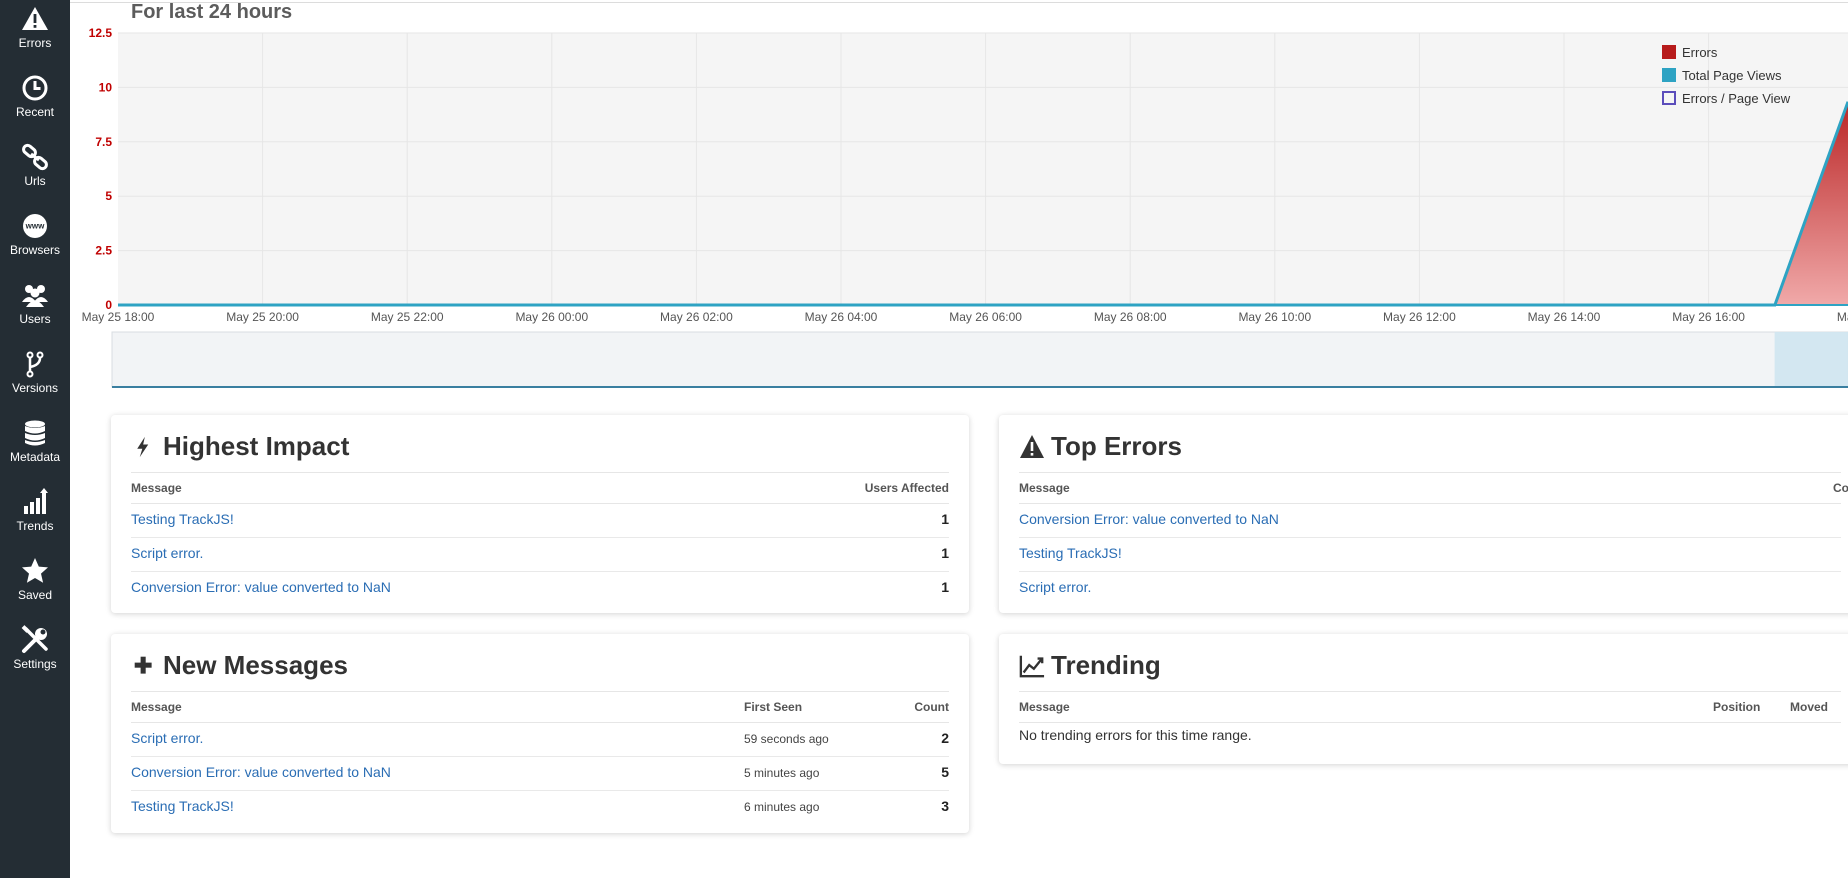 This screenshot has width=1848, height=878. What do you see at coordinates (156, 707) in the screenshot?
I see `column-header-message: Message` at bounding box center [156, 707].